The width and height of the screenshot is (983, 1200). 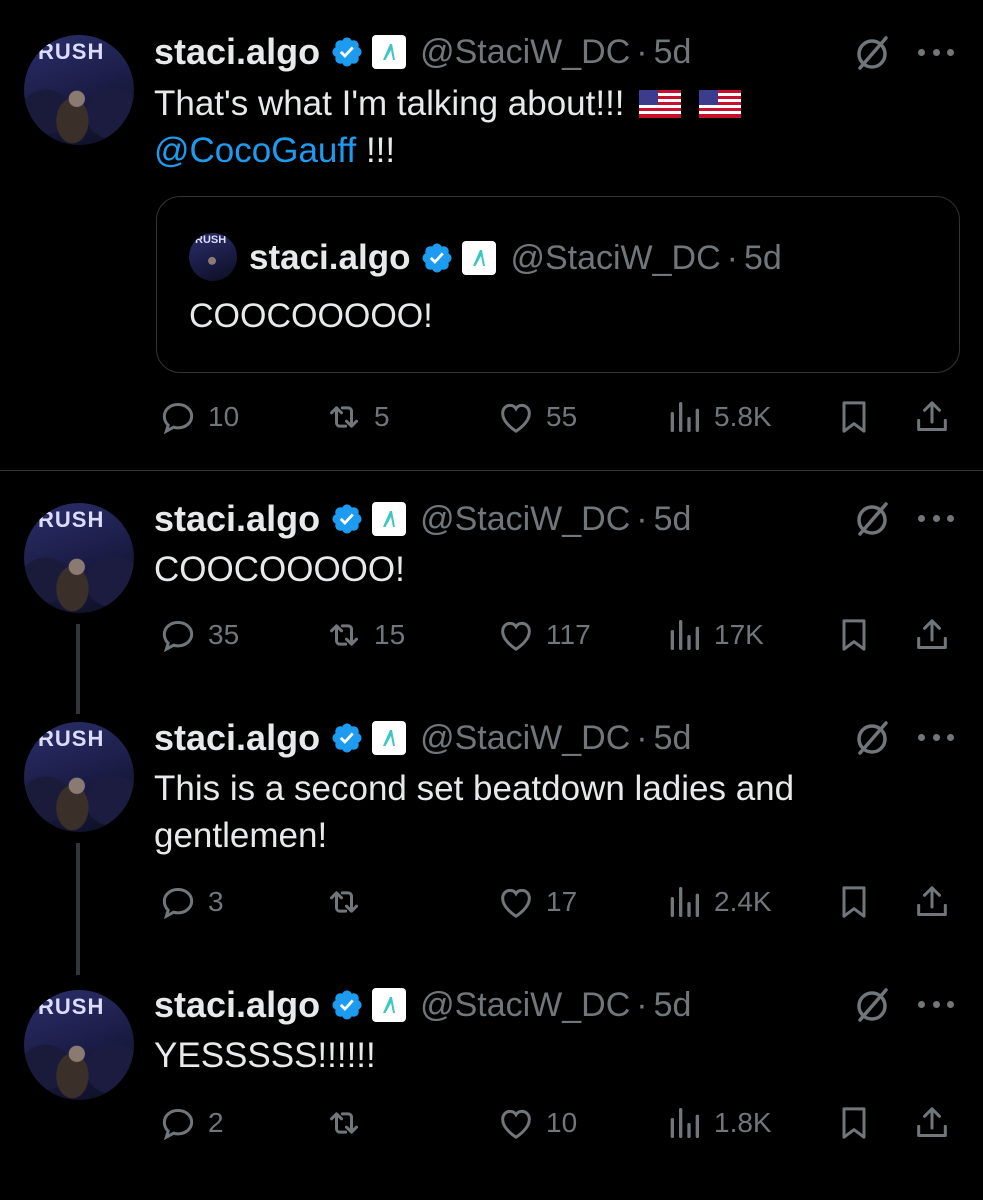 I want to click on reply-button: 35, so click(x=198, y=635).